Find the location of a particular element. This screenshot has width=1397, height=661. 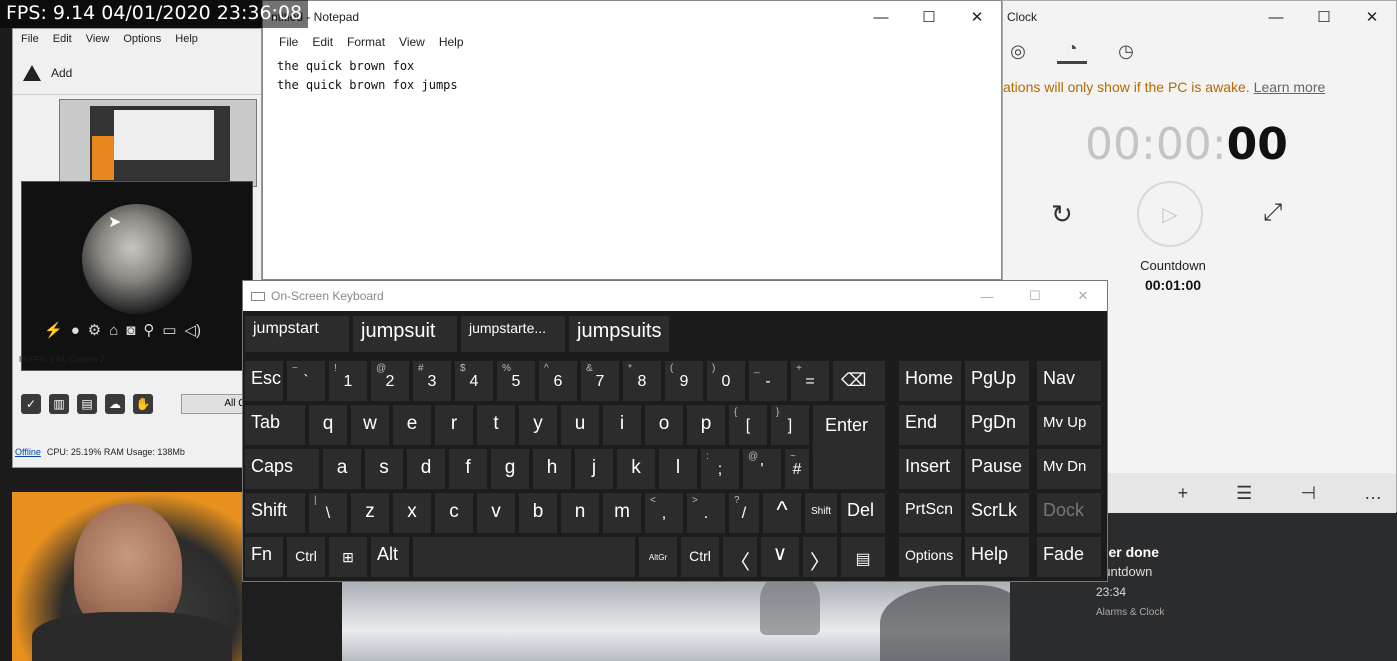

key-1: ! 1 is located at coordinates (348, 381).